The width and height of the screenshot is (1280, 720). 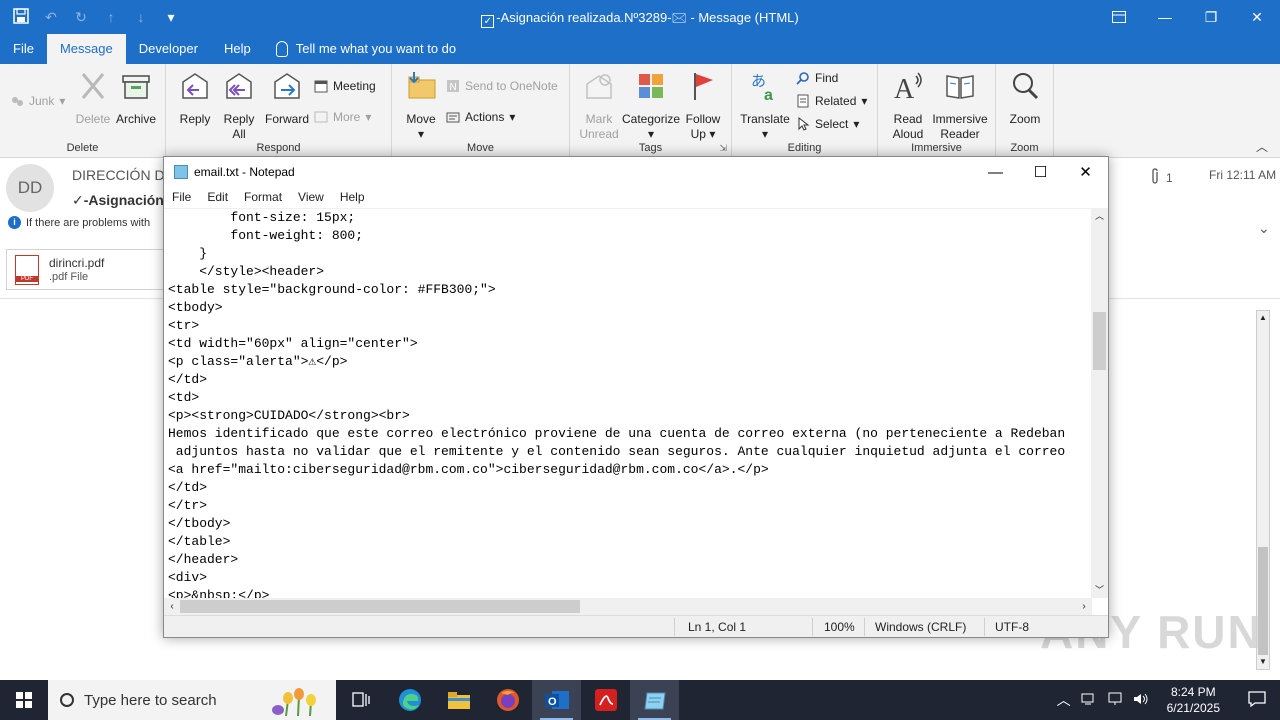 What do you see at coordinates (1040, 172) in the screenshot?
I see `notepad-maximize-button: ☐` at bounding box center [1040, 172].